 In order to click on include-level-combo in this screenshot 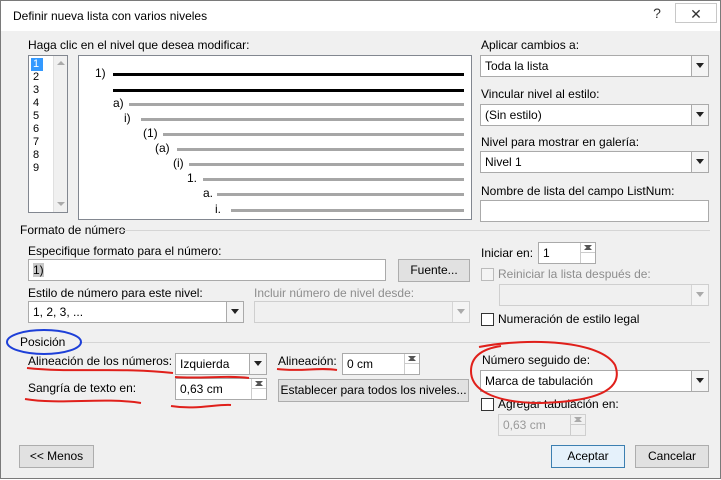, I will do `click(362, 312)`.